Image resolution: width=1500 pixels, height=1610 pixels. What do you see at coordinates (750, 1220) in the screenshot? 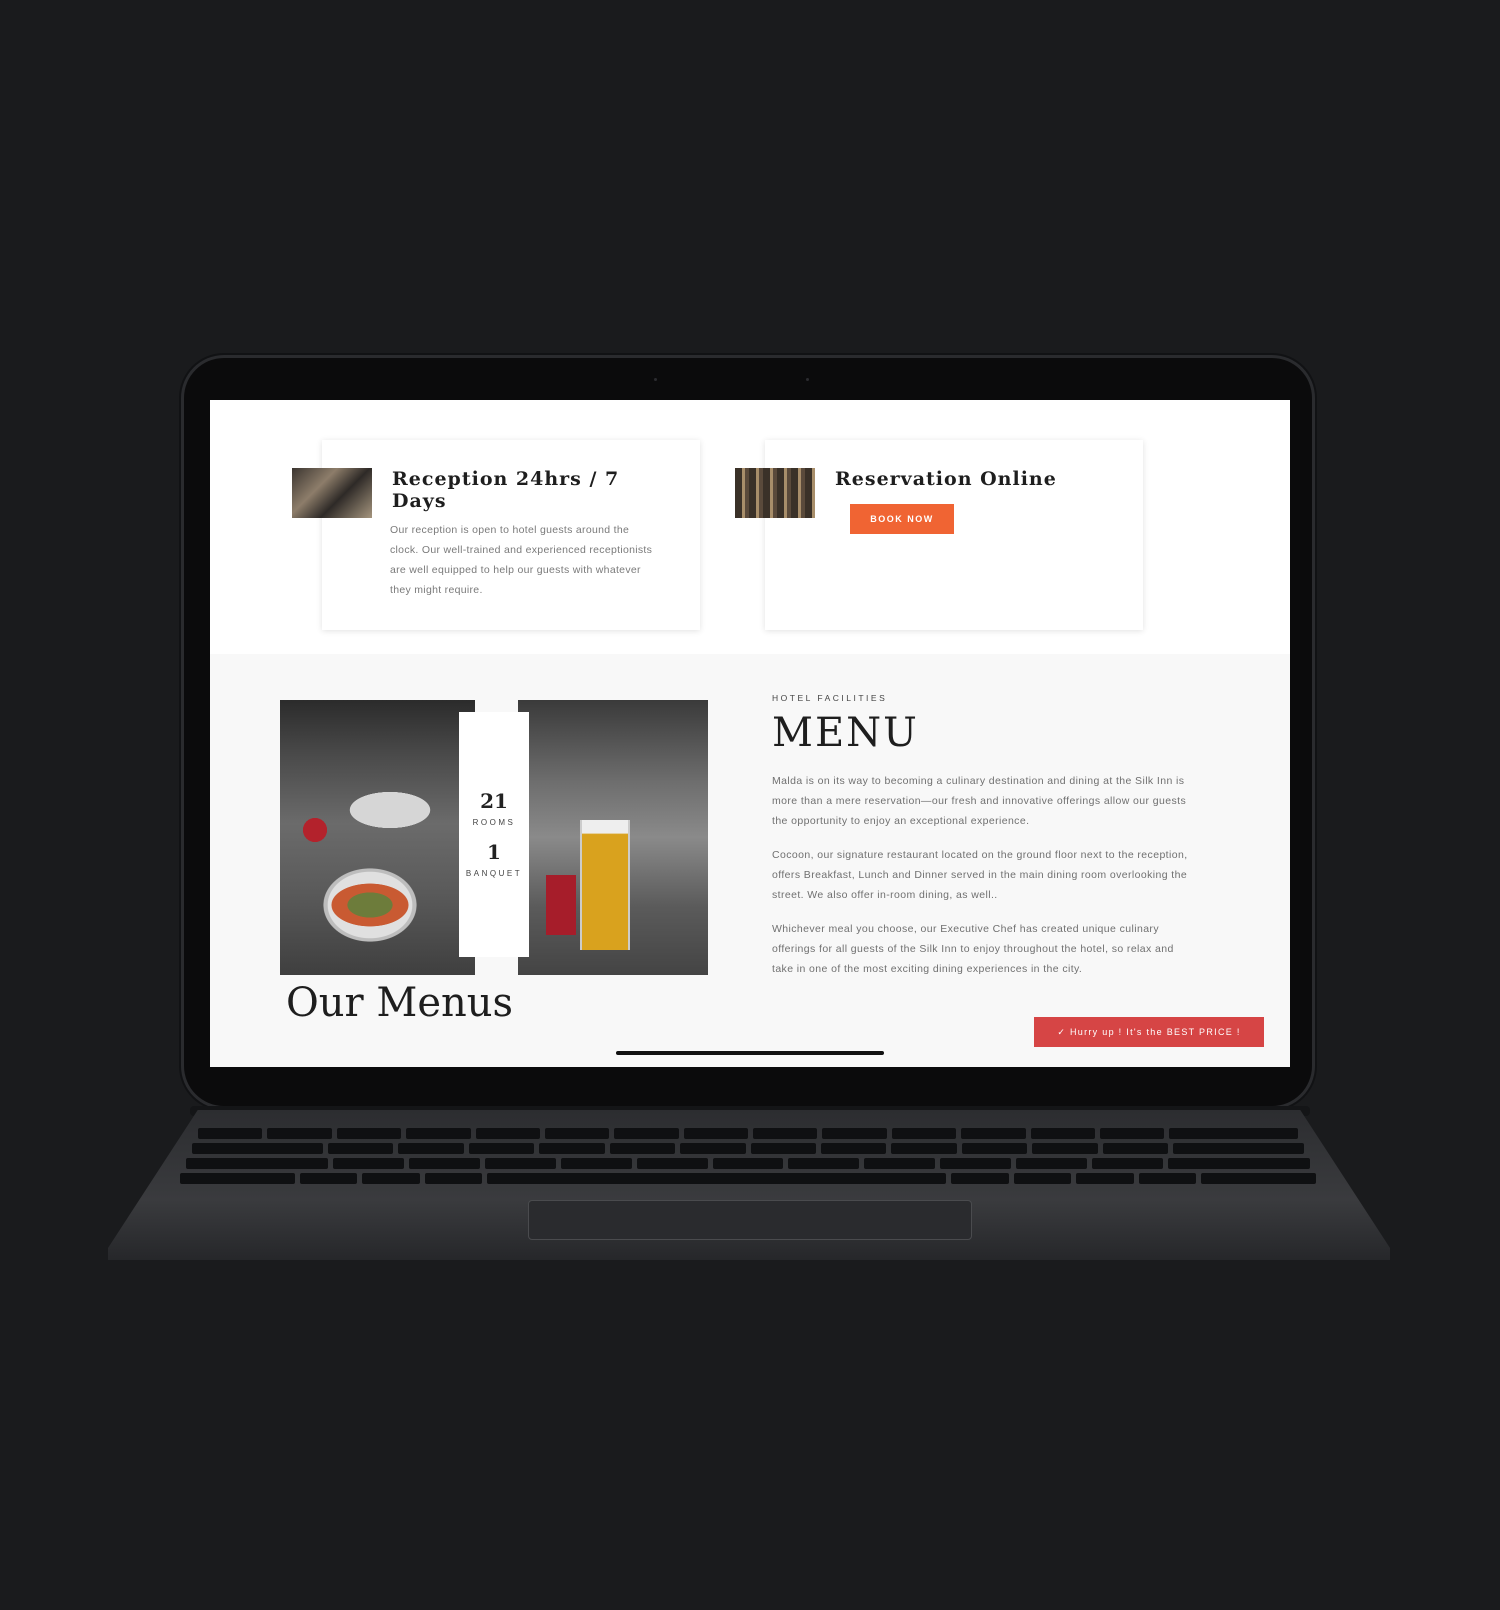
I see `trackpad` at bounding box center [750, 1220].